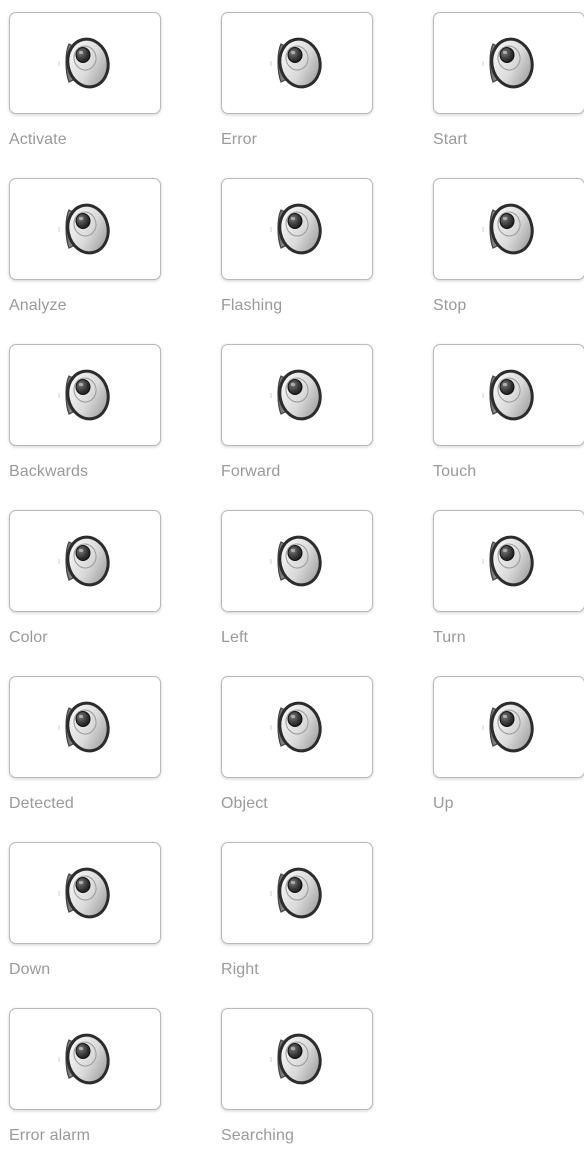  Describe the element at coordinates (251, 471) in the screenshot. I see `sound-label: Forward` at that location.